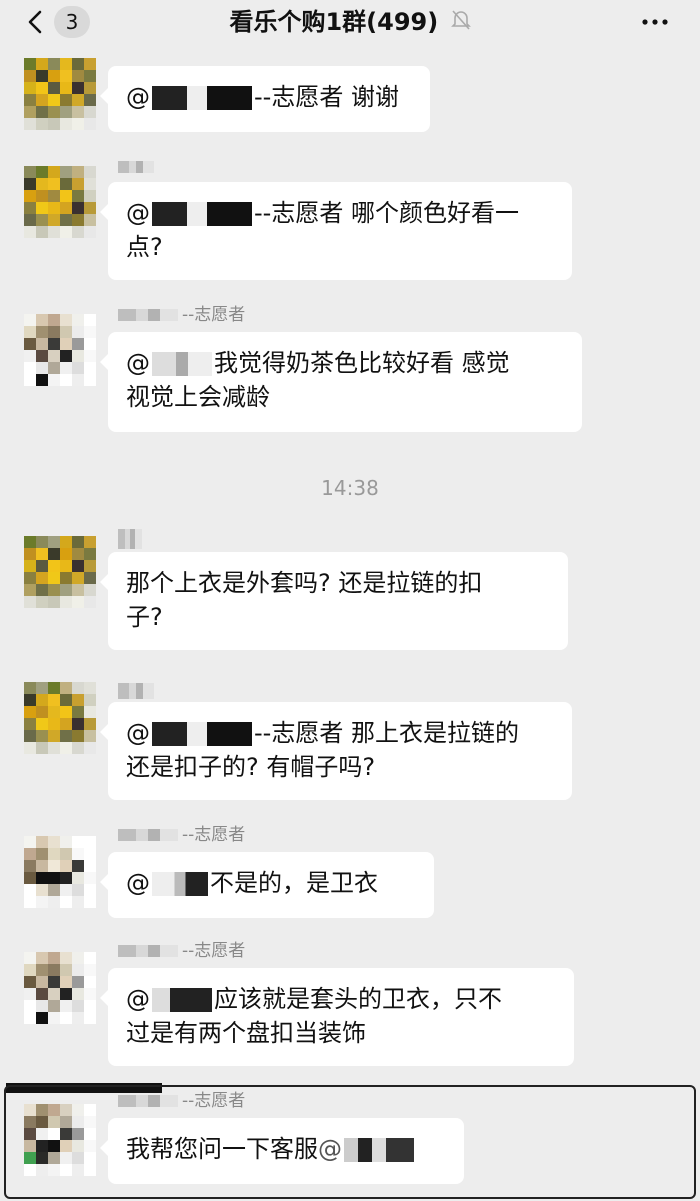 This screenshot has width=700, height=1201. Describe the element at coordinates (341, 382) in the screenshot. I see `message-bubble: @ 我觉得奶茶色比较好看 感觉 视觉上会减龄` at that location.